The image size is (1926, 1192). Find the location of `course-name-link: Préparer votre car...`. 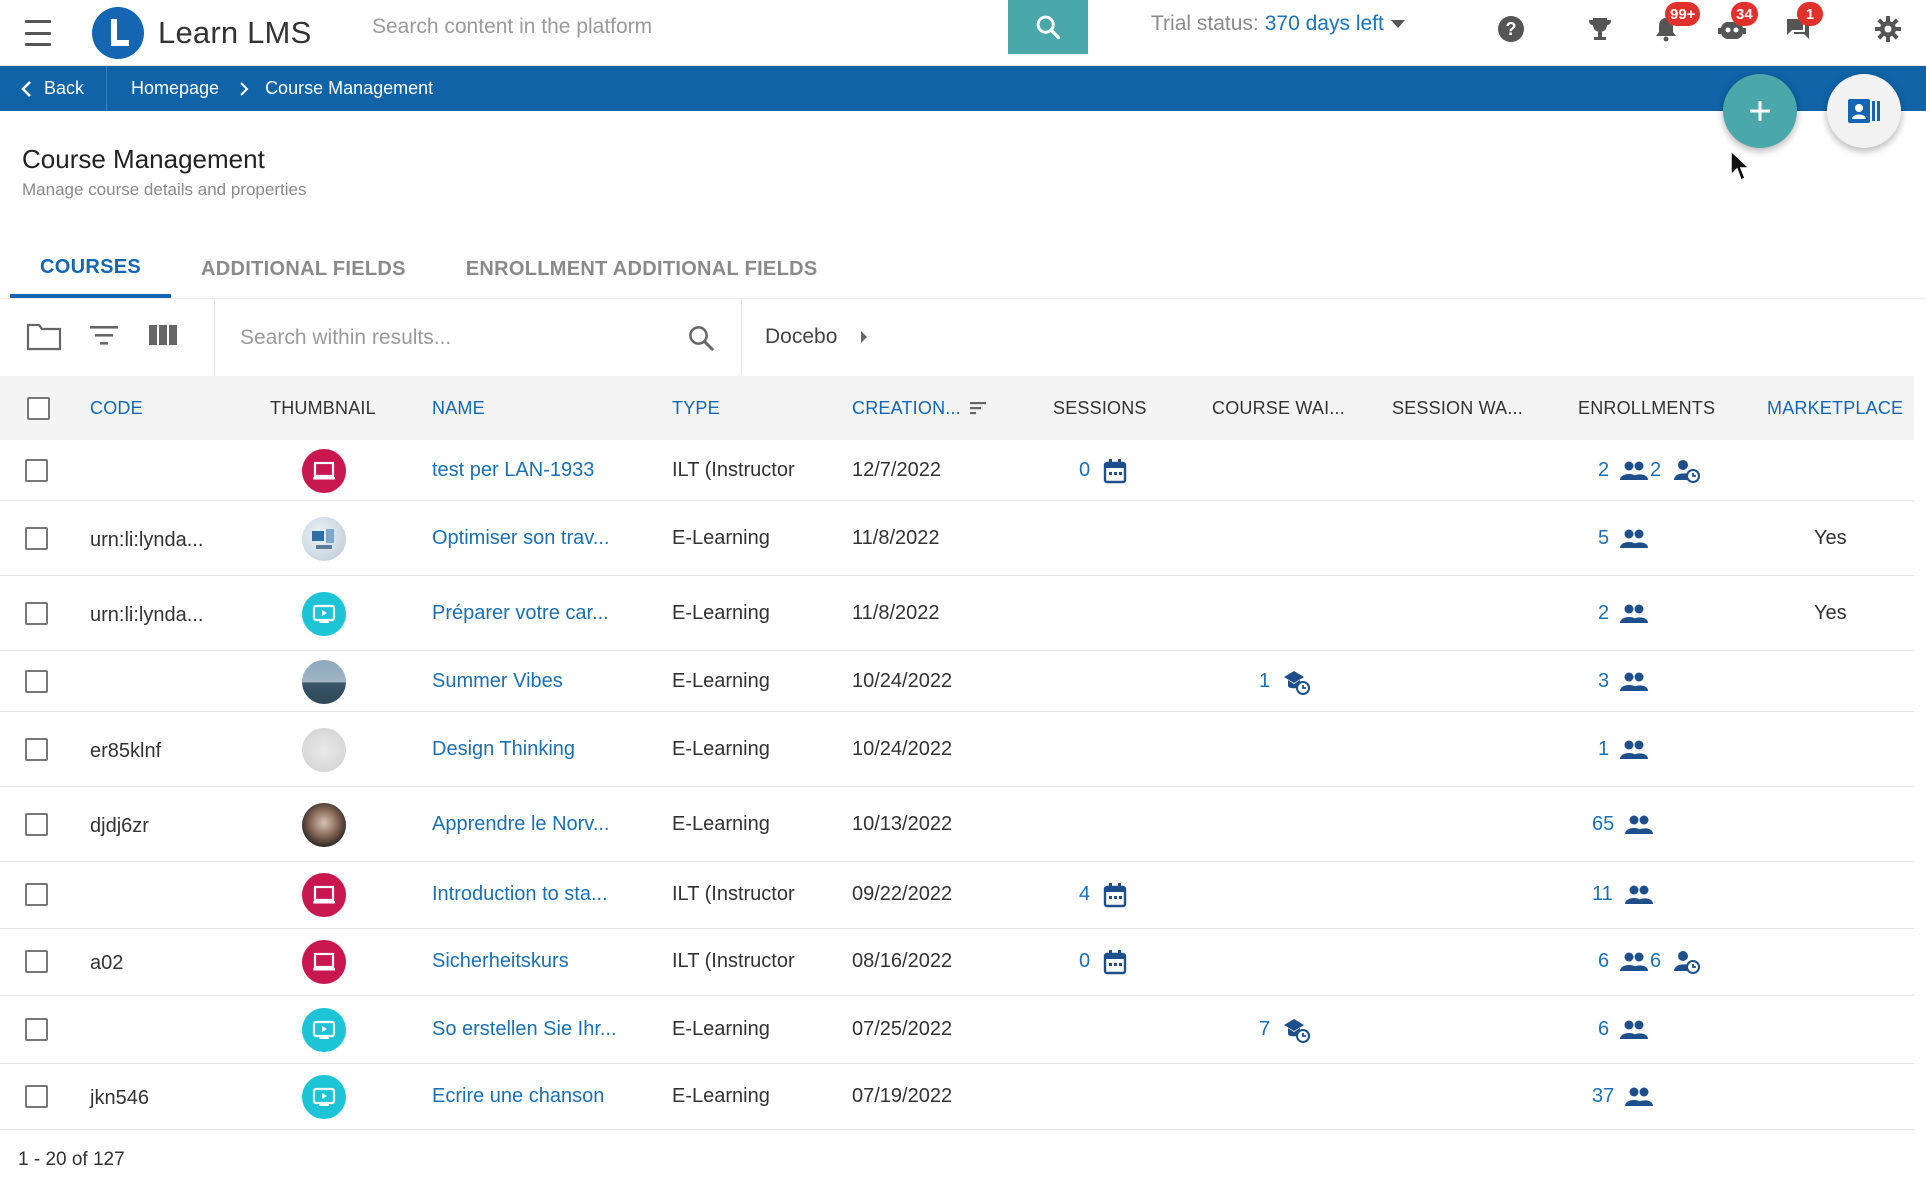

course-name-link: Préparer votre car... is located at coordinates (520, 613).